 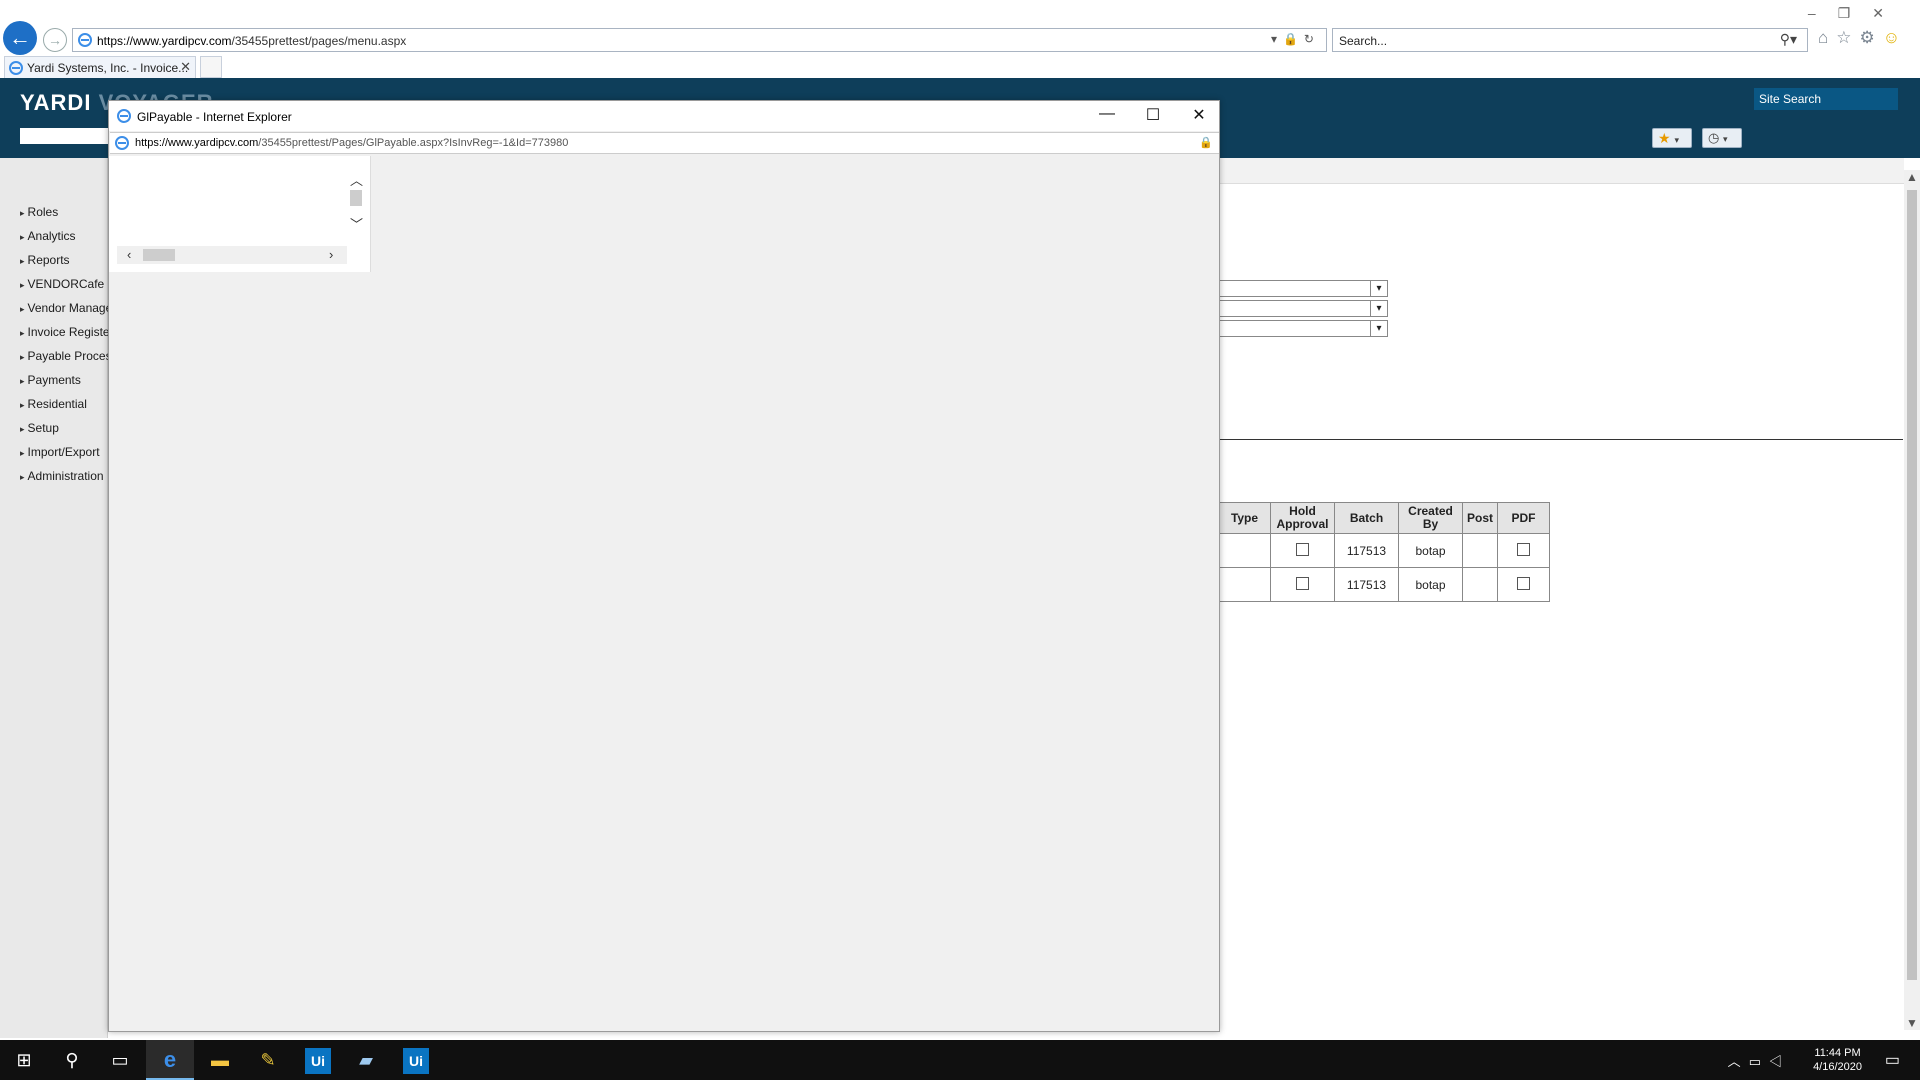 What do you see at coordinates (1892, 1060) in the screenshot?
I see `notification-icon: ▭` at bounding box center [1892, 1060].